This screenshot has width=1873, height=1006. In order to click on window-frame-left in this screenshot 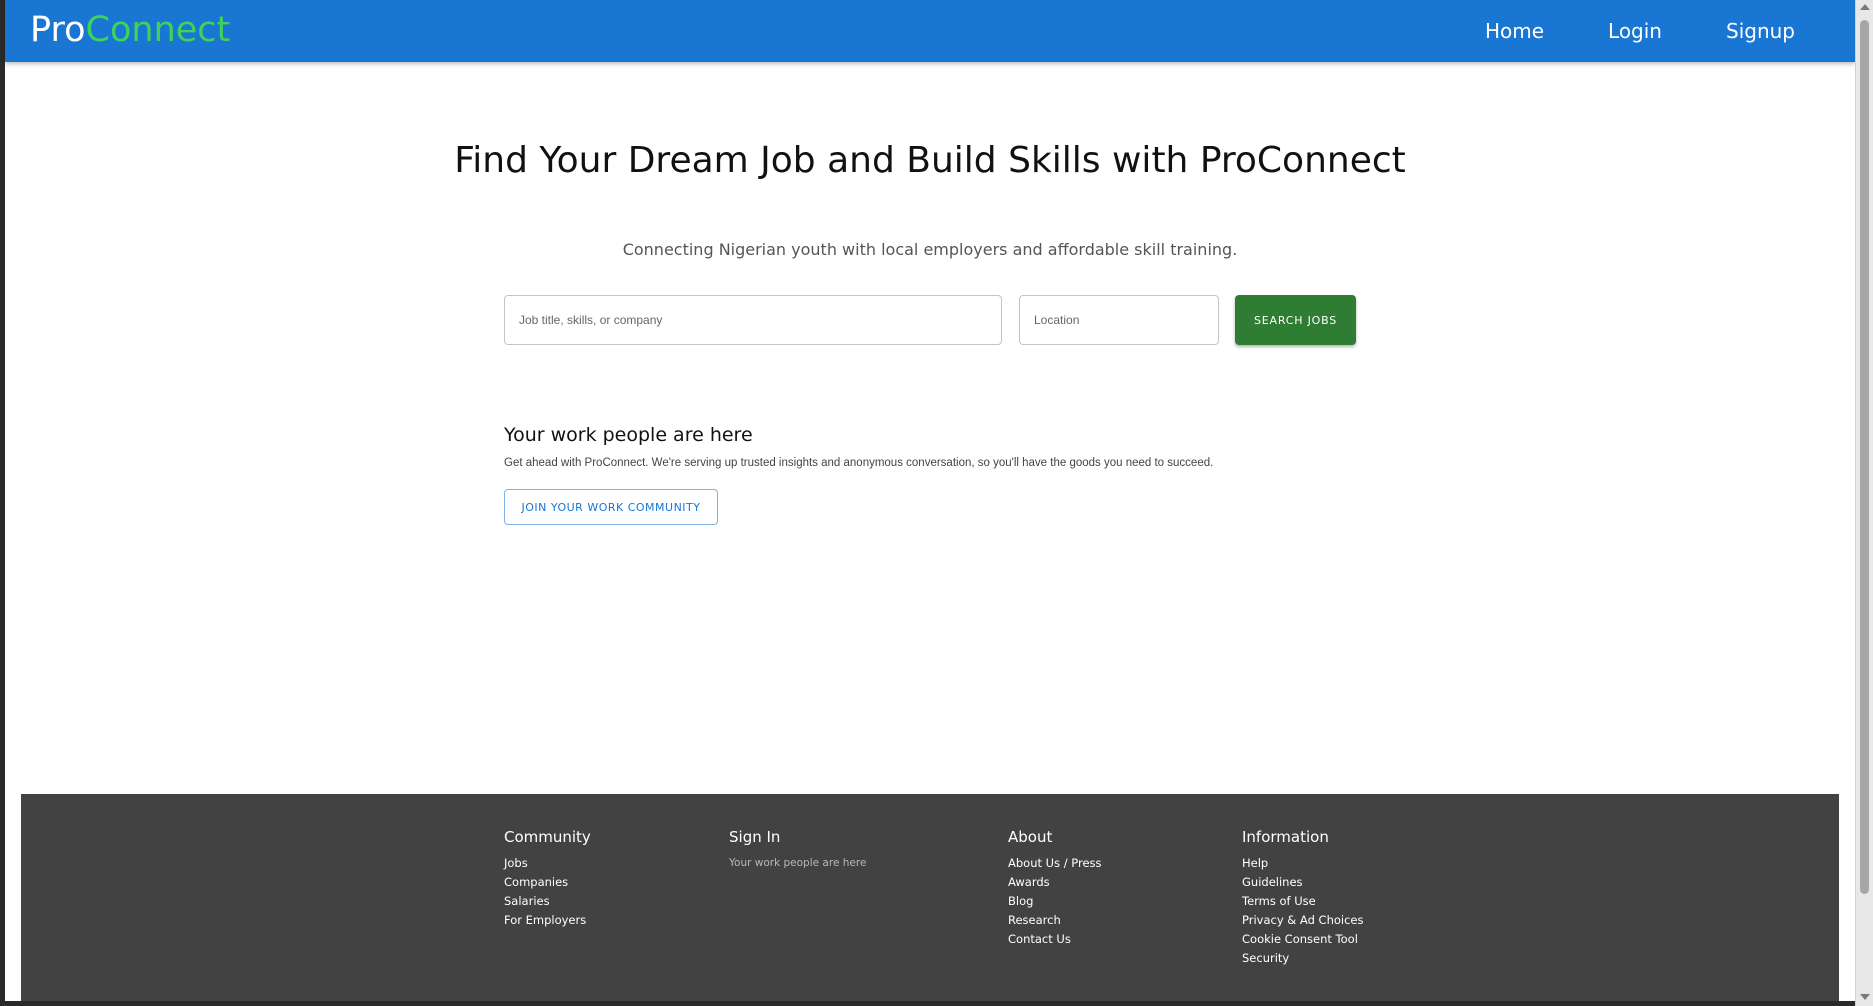, I will do `click(2, 503)`.